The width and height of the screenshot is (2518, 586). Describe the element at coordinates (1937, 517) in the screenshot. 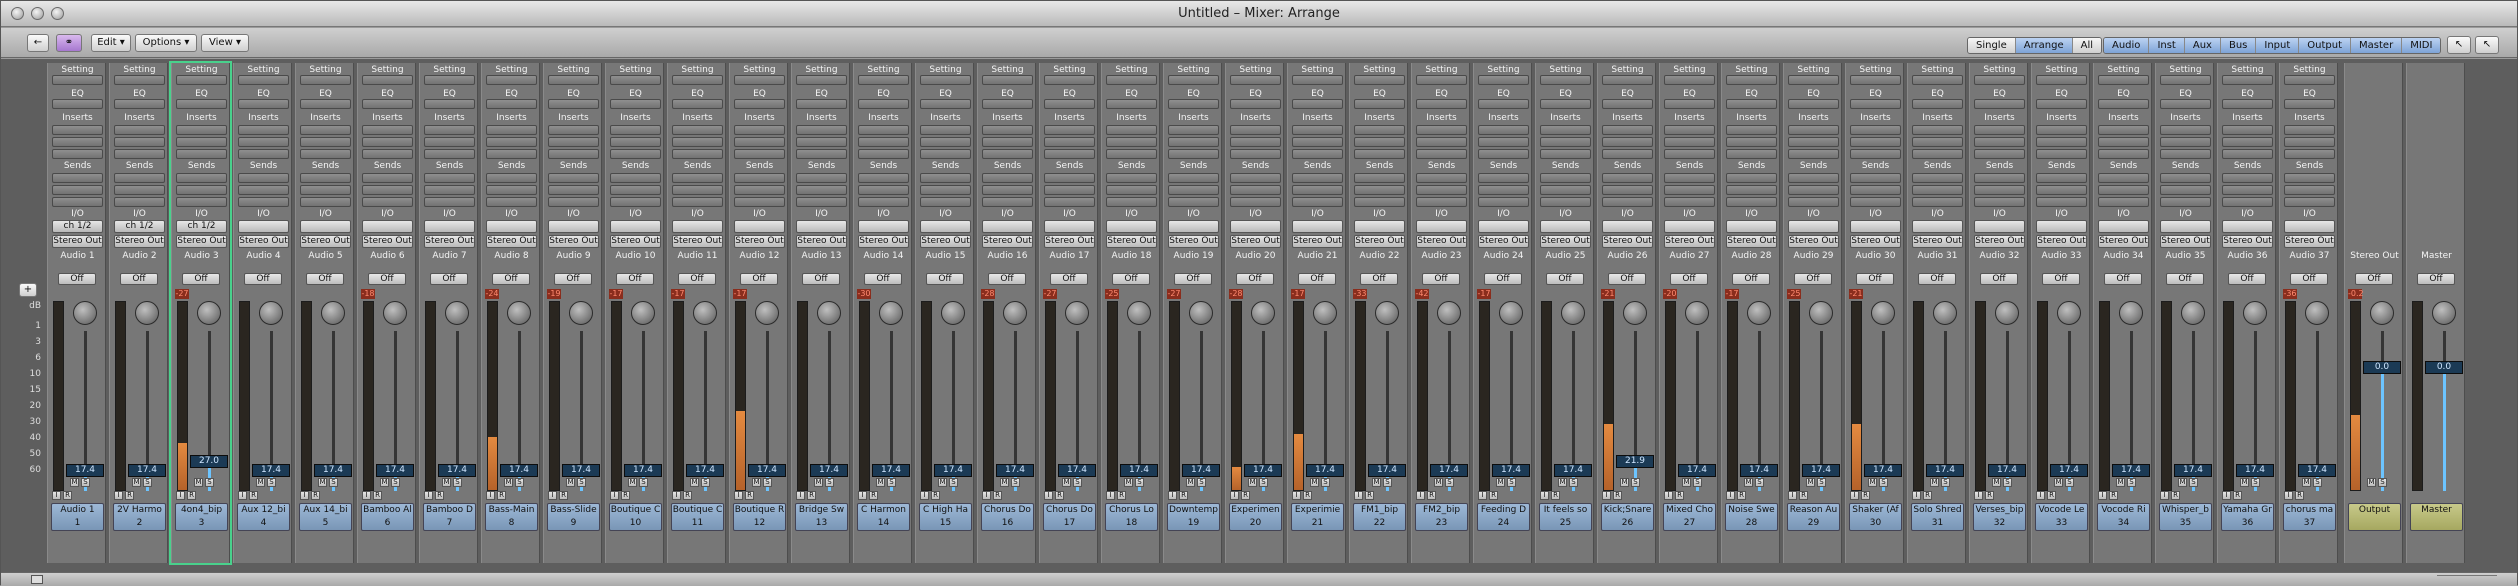

I see `channel-name: Solo Shred 31` at that location.